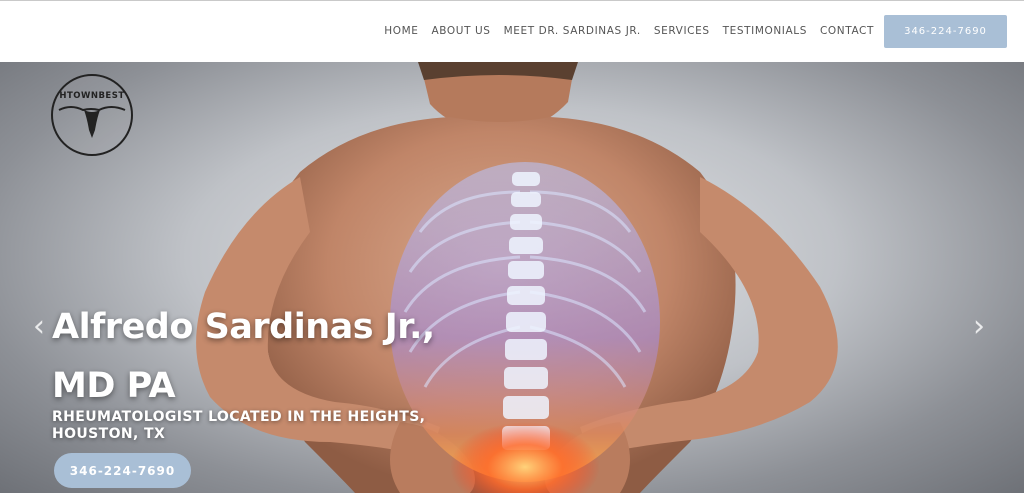 Image resolution: width=1024 pixels, height=493 pixels. What do you see at coordinates (682, 31) in the screenshot?
I see `nav-services: SERVICES` at bounding box center [682, 31].